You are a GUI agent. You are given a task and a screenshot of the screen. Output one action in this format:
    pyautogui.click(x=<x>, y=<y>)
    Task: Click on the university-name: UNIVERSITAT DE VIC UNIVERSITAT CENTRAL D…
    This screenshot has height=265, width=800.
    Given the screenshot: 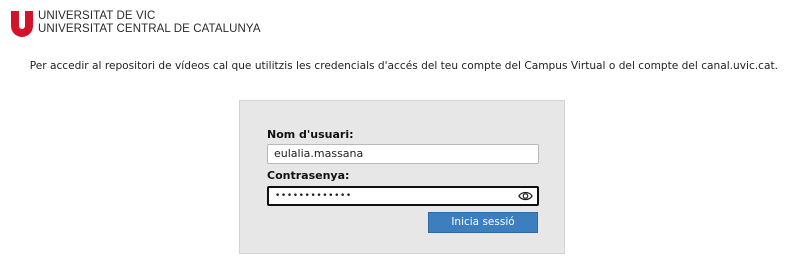 What is the action you would take?
    pyautogui.click(x=149, y=22)
    